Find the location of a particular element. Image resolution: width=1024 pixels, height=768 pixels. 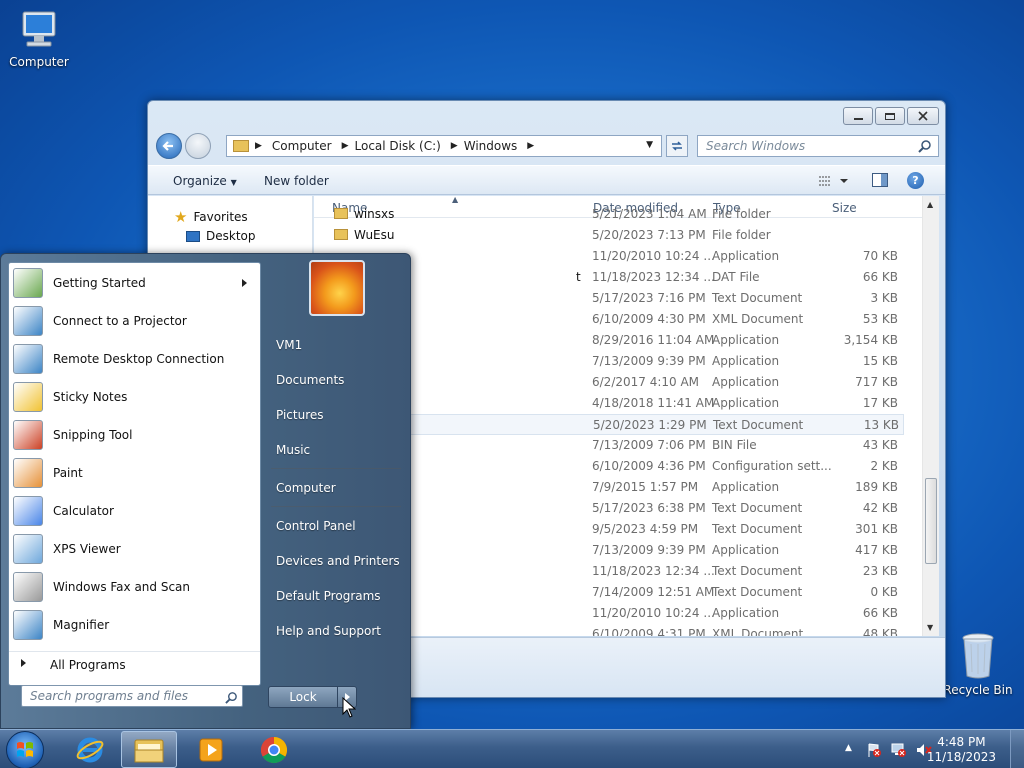

desktop-icon-label: Computer is located at coordinates (39, 62).